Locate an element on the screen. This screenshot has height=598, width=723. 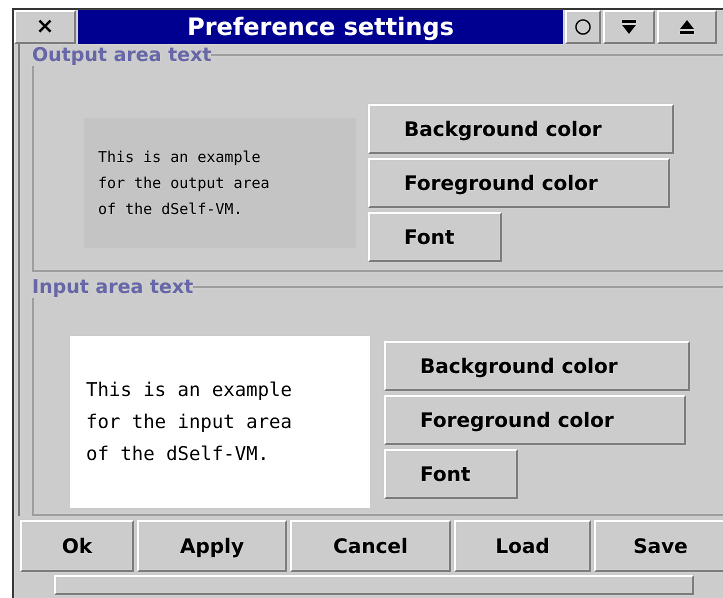
dialog-button: Cancel is located at coordinates (370, 546).